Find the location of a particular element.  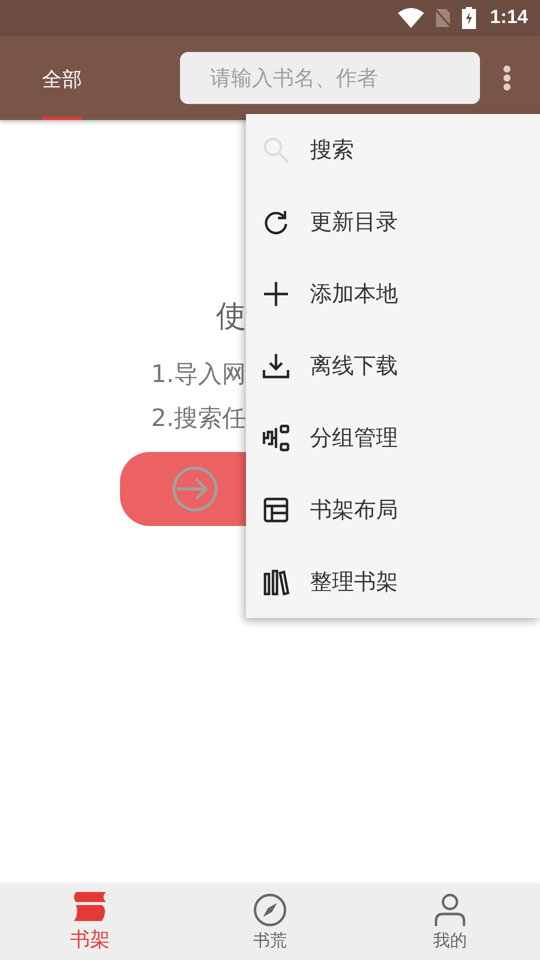

menu-item: 分组管理 is located at coordinates (393, 438).